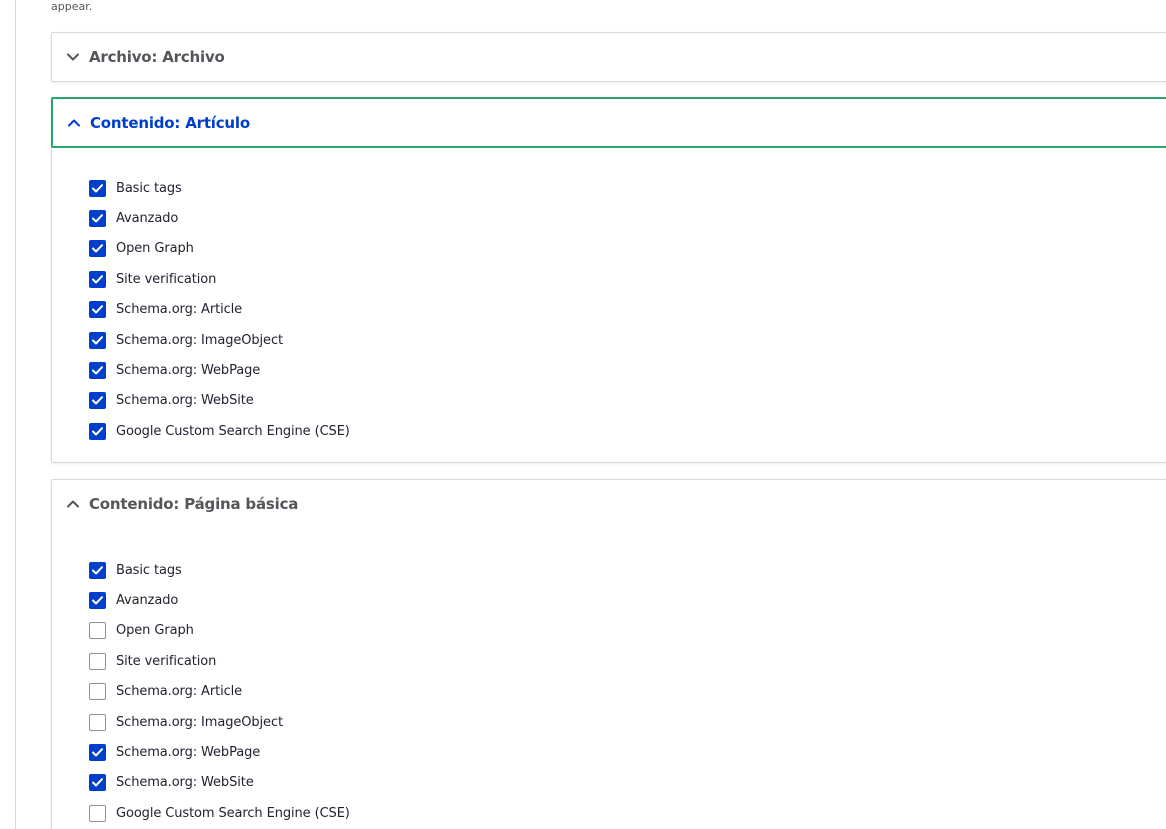 The width and height of the screenshot is (1166, 829). What do you see at coordinates (170, 122) in the screenshot?
I see `panel-title: Contenido: Artículo` at bounding box center [170, 122].